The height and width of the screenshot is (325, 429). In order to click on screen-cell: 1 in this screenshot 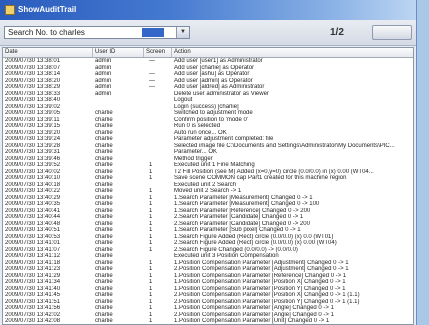, I will do `click(151, 321)`.